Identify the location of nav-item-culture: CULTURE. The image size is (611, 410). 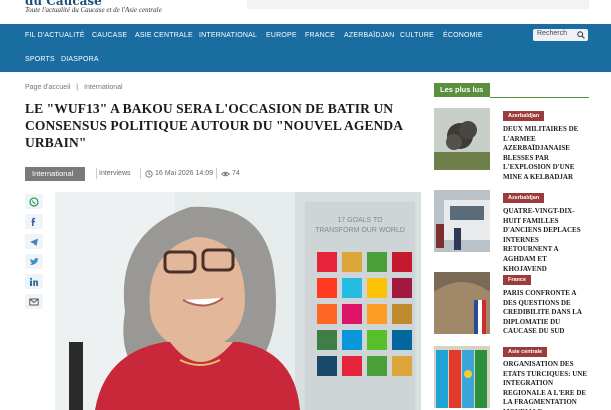
(417, 35).